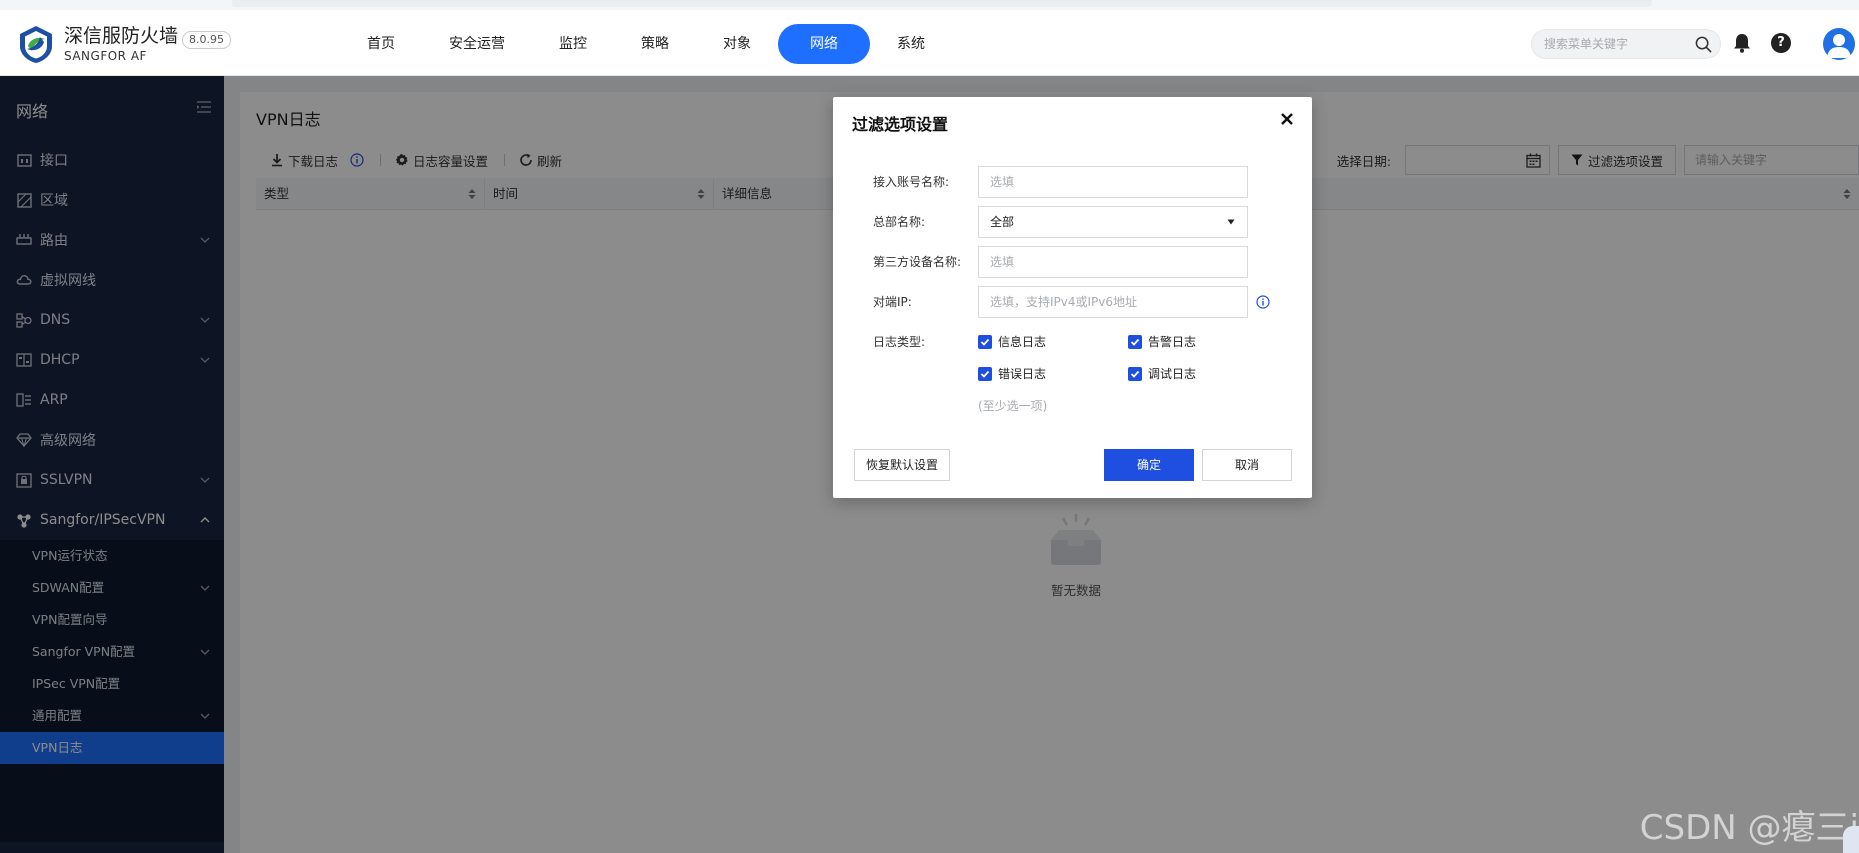  Describe the element at coordinates (206, 40) in the screenshot. I see `version-badge: 8.0.95` at that location.